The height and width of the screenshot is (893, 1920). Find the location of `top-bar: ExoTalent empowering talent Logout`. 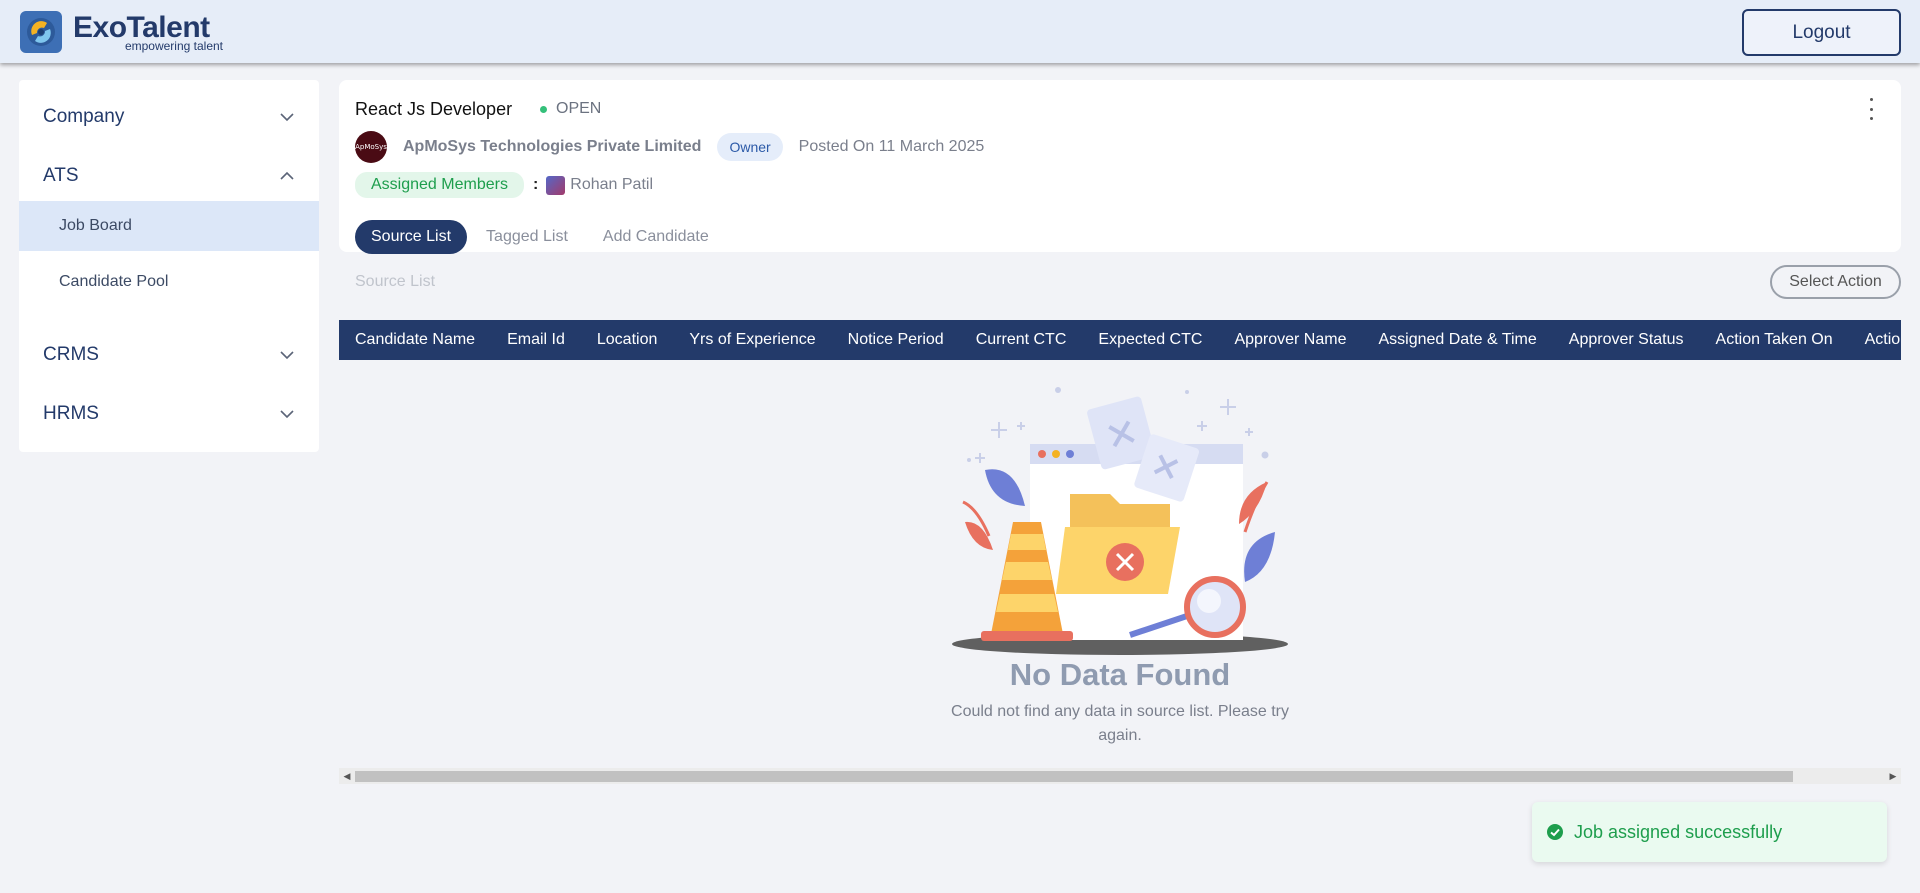

top-bar: ExoTalent empowering talent Logout is located at coordinates (960, 31).